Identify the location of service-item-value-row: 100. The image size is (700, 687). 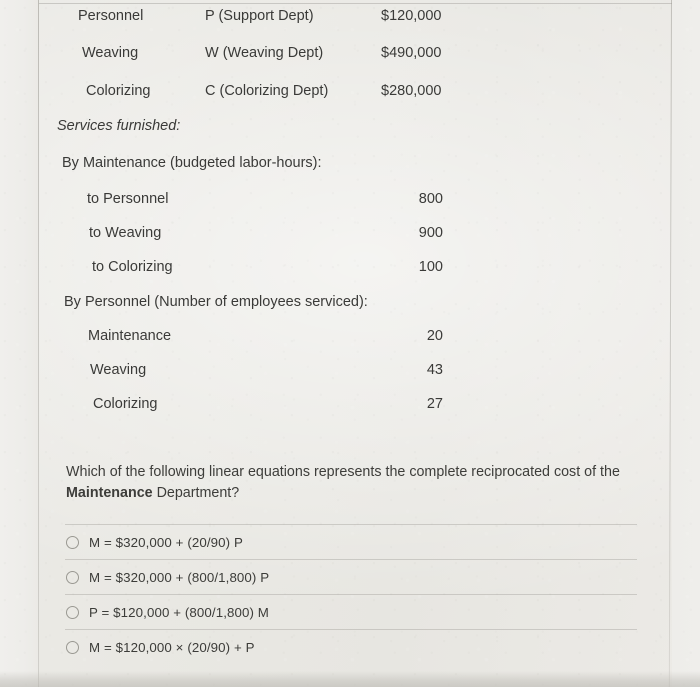
(350, 267).